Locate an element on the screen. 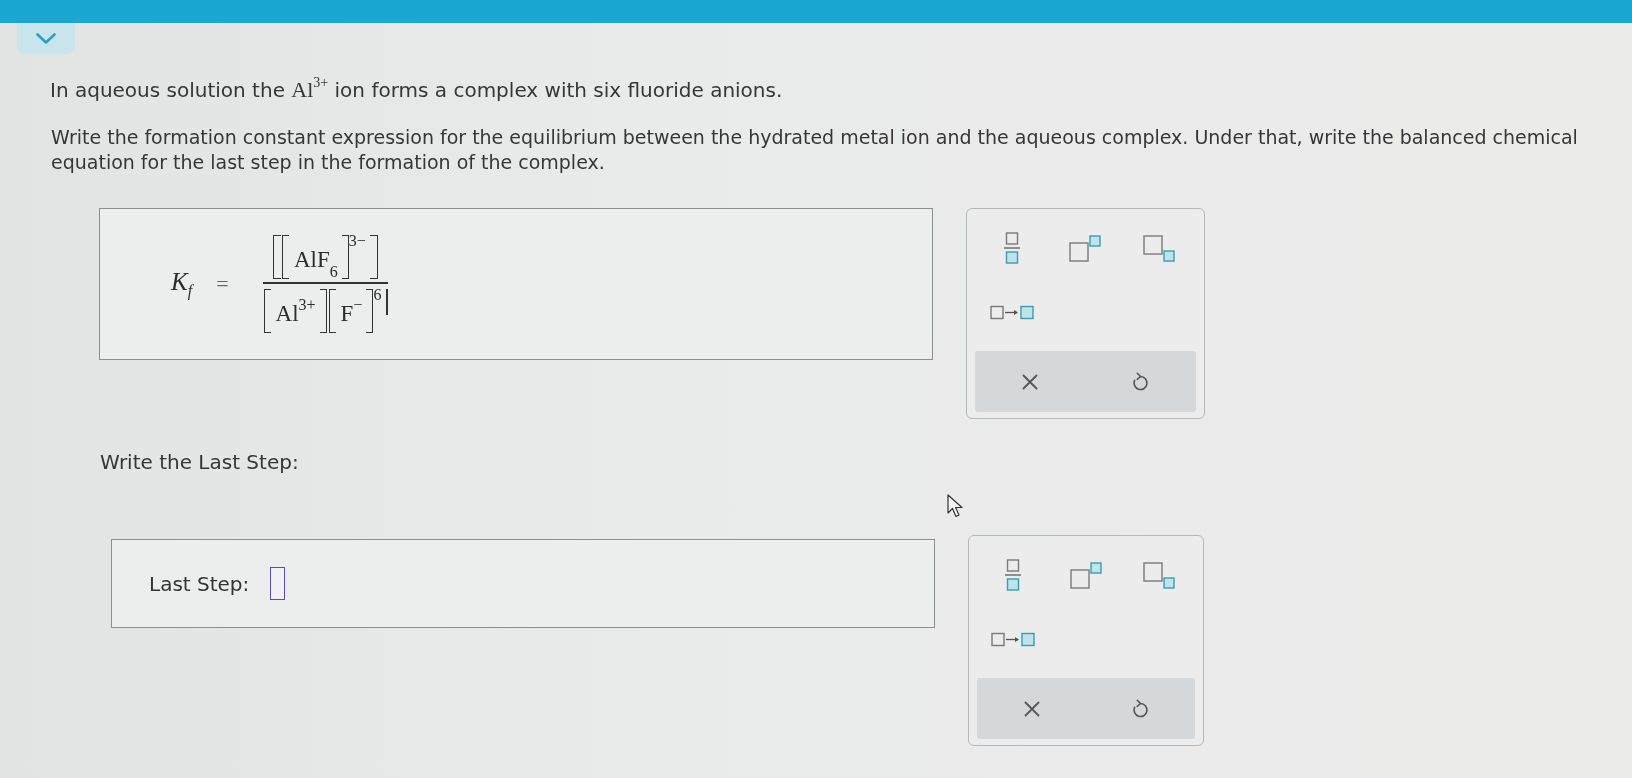  instructions-text: Write the formation constant expression for the equilibrium between the hydrated metal ion and the aqueous complex. Under that, write the balanced chemical equation for the last step in the formation of the complex. is located at coordinates (815, 150).